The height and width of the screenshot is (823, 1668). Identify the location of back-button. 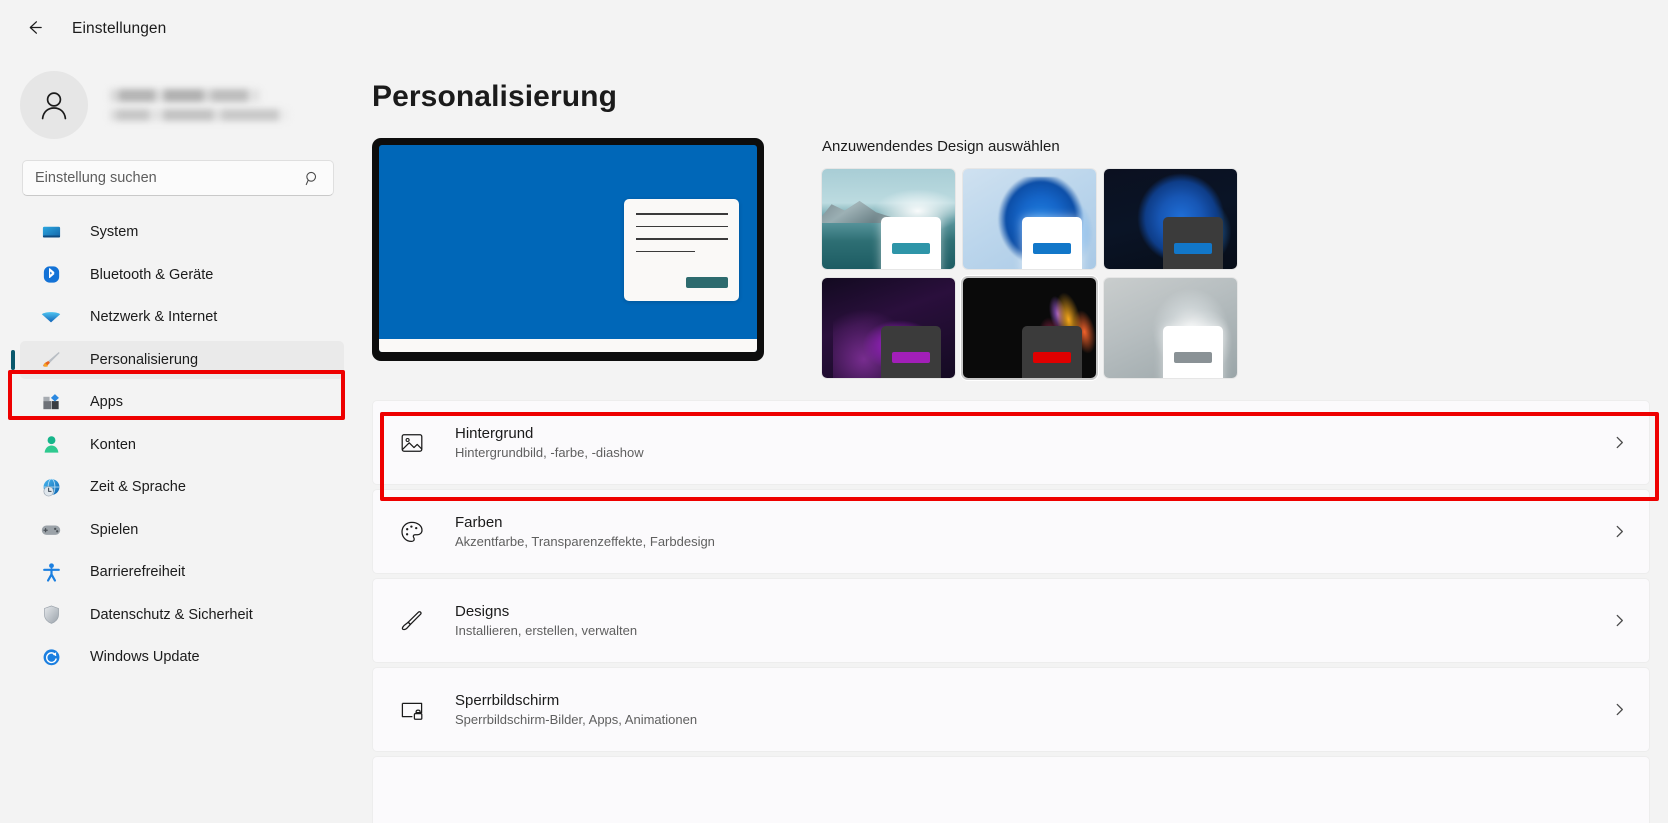
(34, 29).